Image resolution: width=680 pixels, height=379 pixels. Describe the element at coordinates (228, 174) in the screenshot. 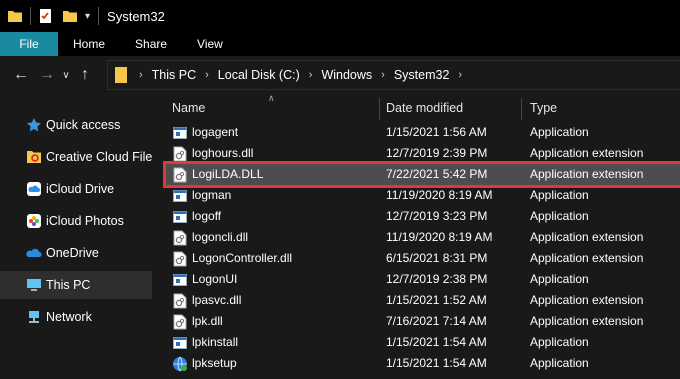

I see `file-name: LogiLDA.DLL` at that location.